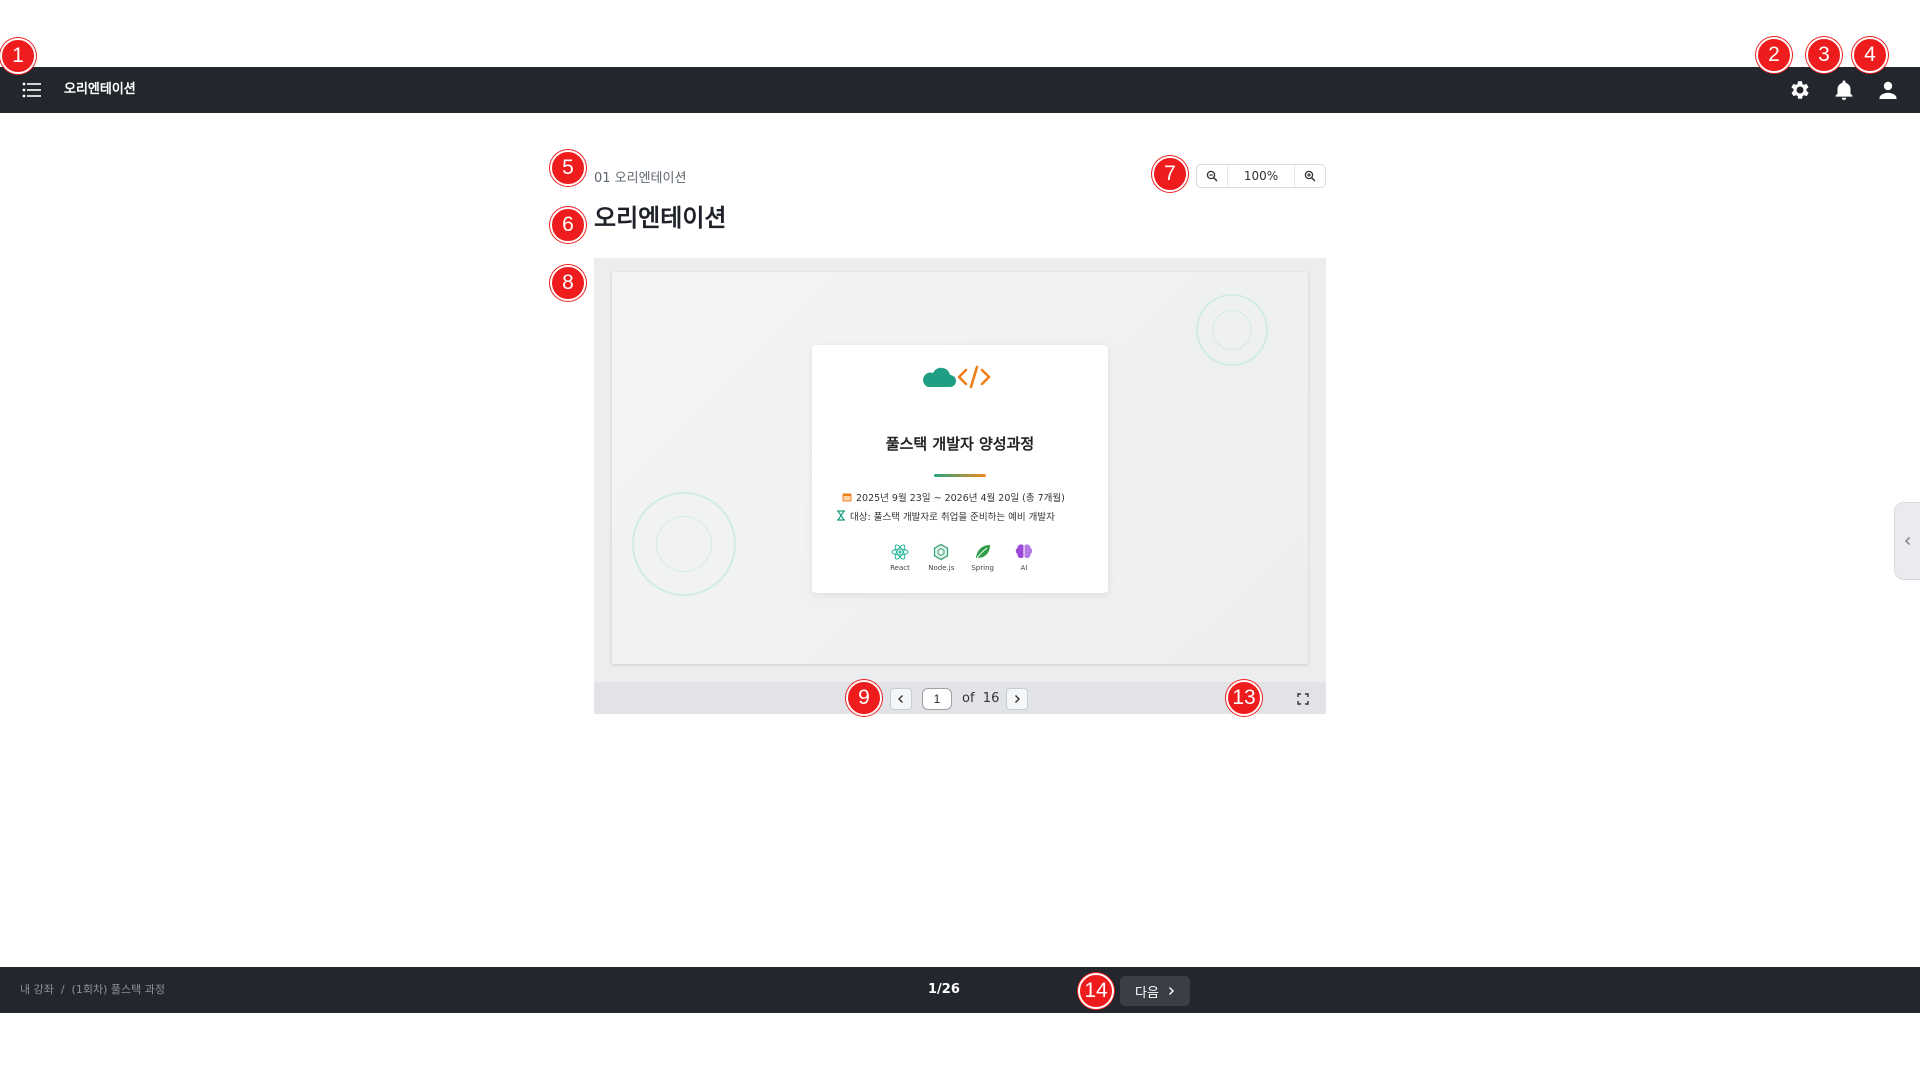 The image size is (1920, 1080). I want to click on tech-react: React, so click(900, 557).